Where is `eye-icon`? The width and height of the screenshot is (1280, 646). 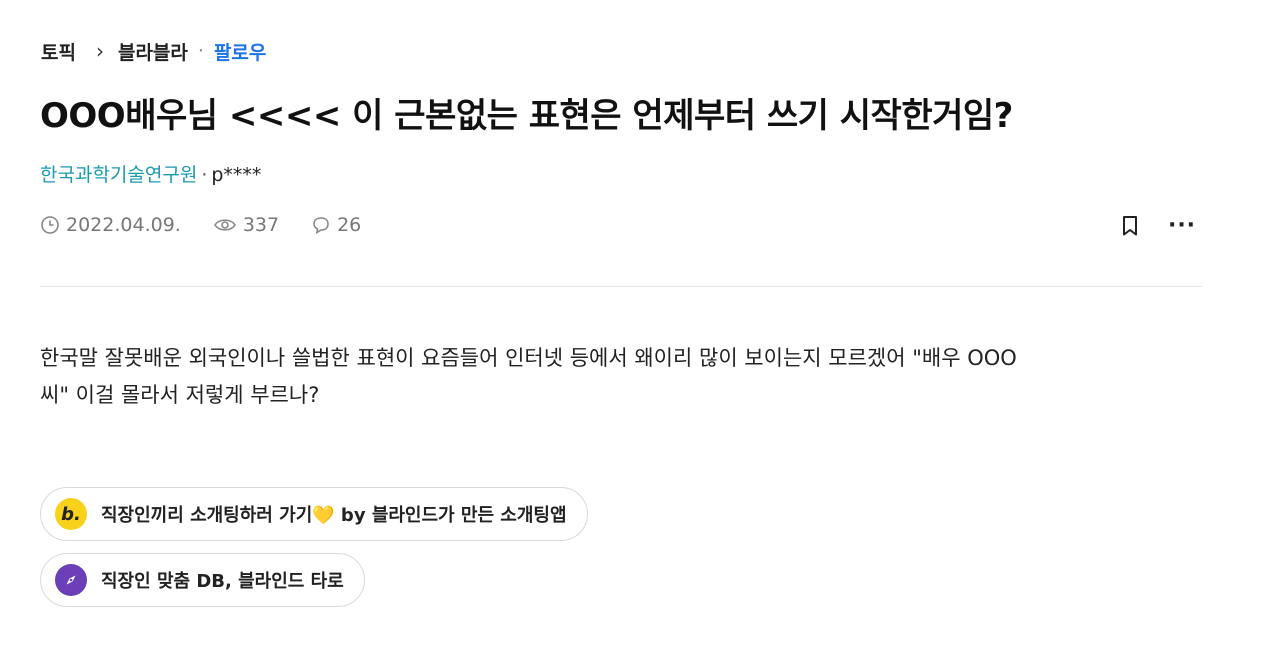 eye-icon is located at coordinates (224, 225).